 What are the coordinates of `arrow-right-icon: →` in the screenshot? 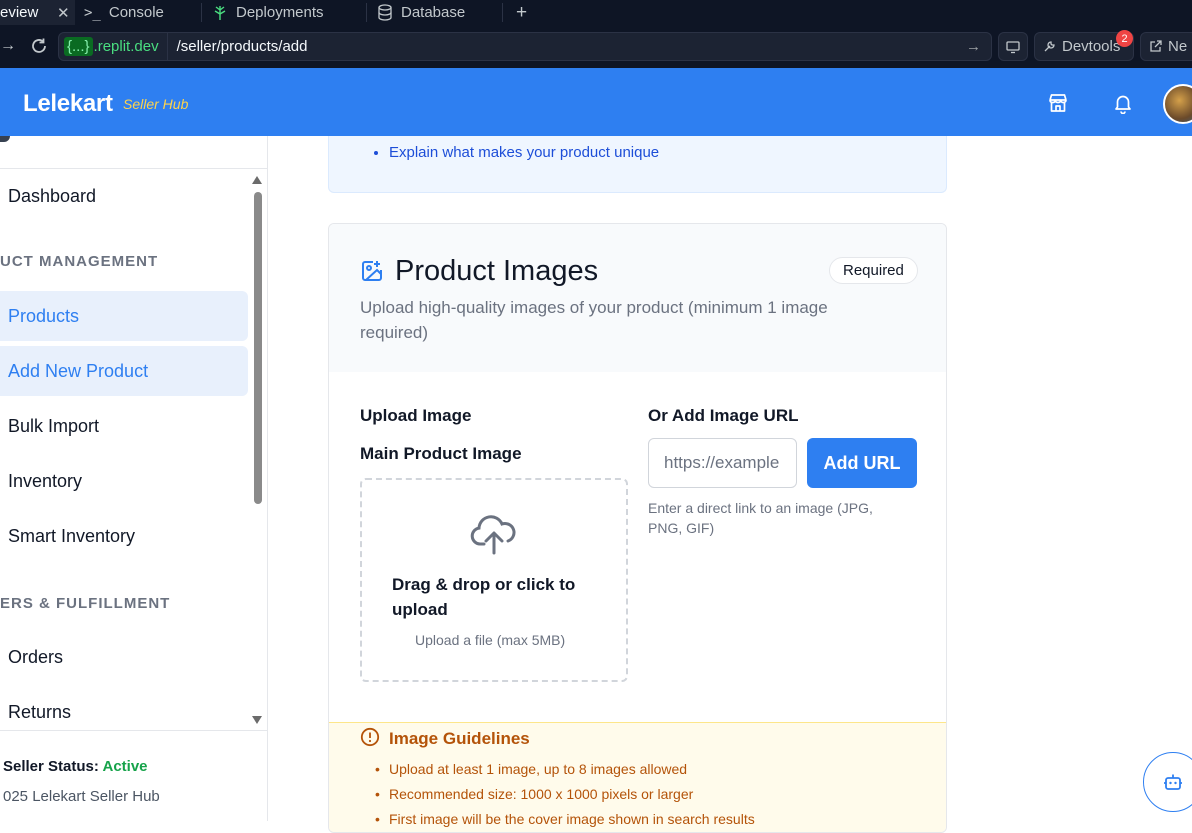 It's located at (973, 46).